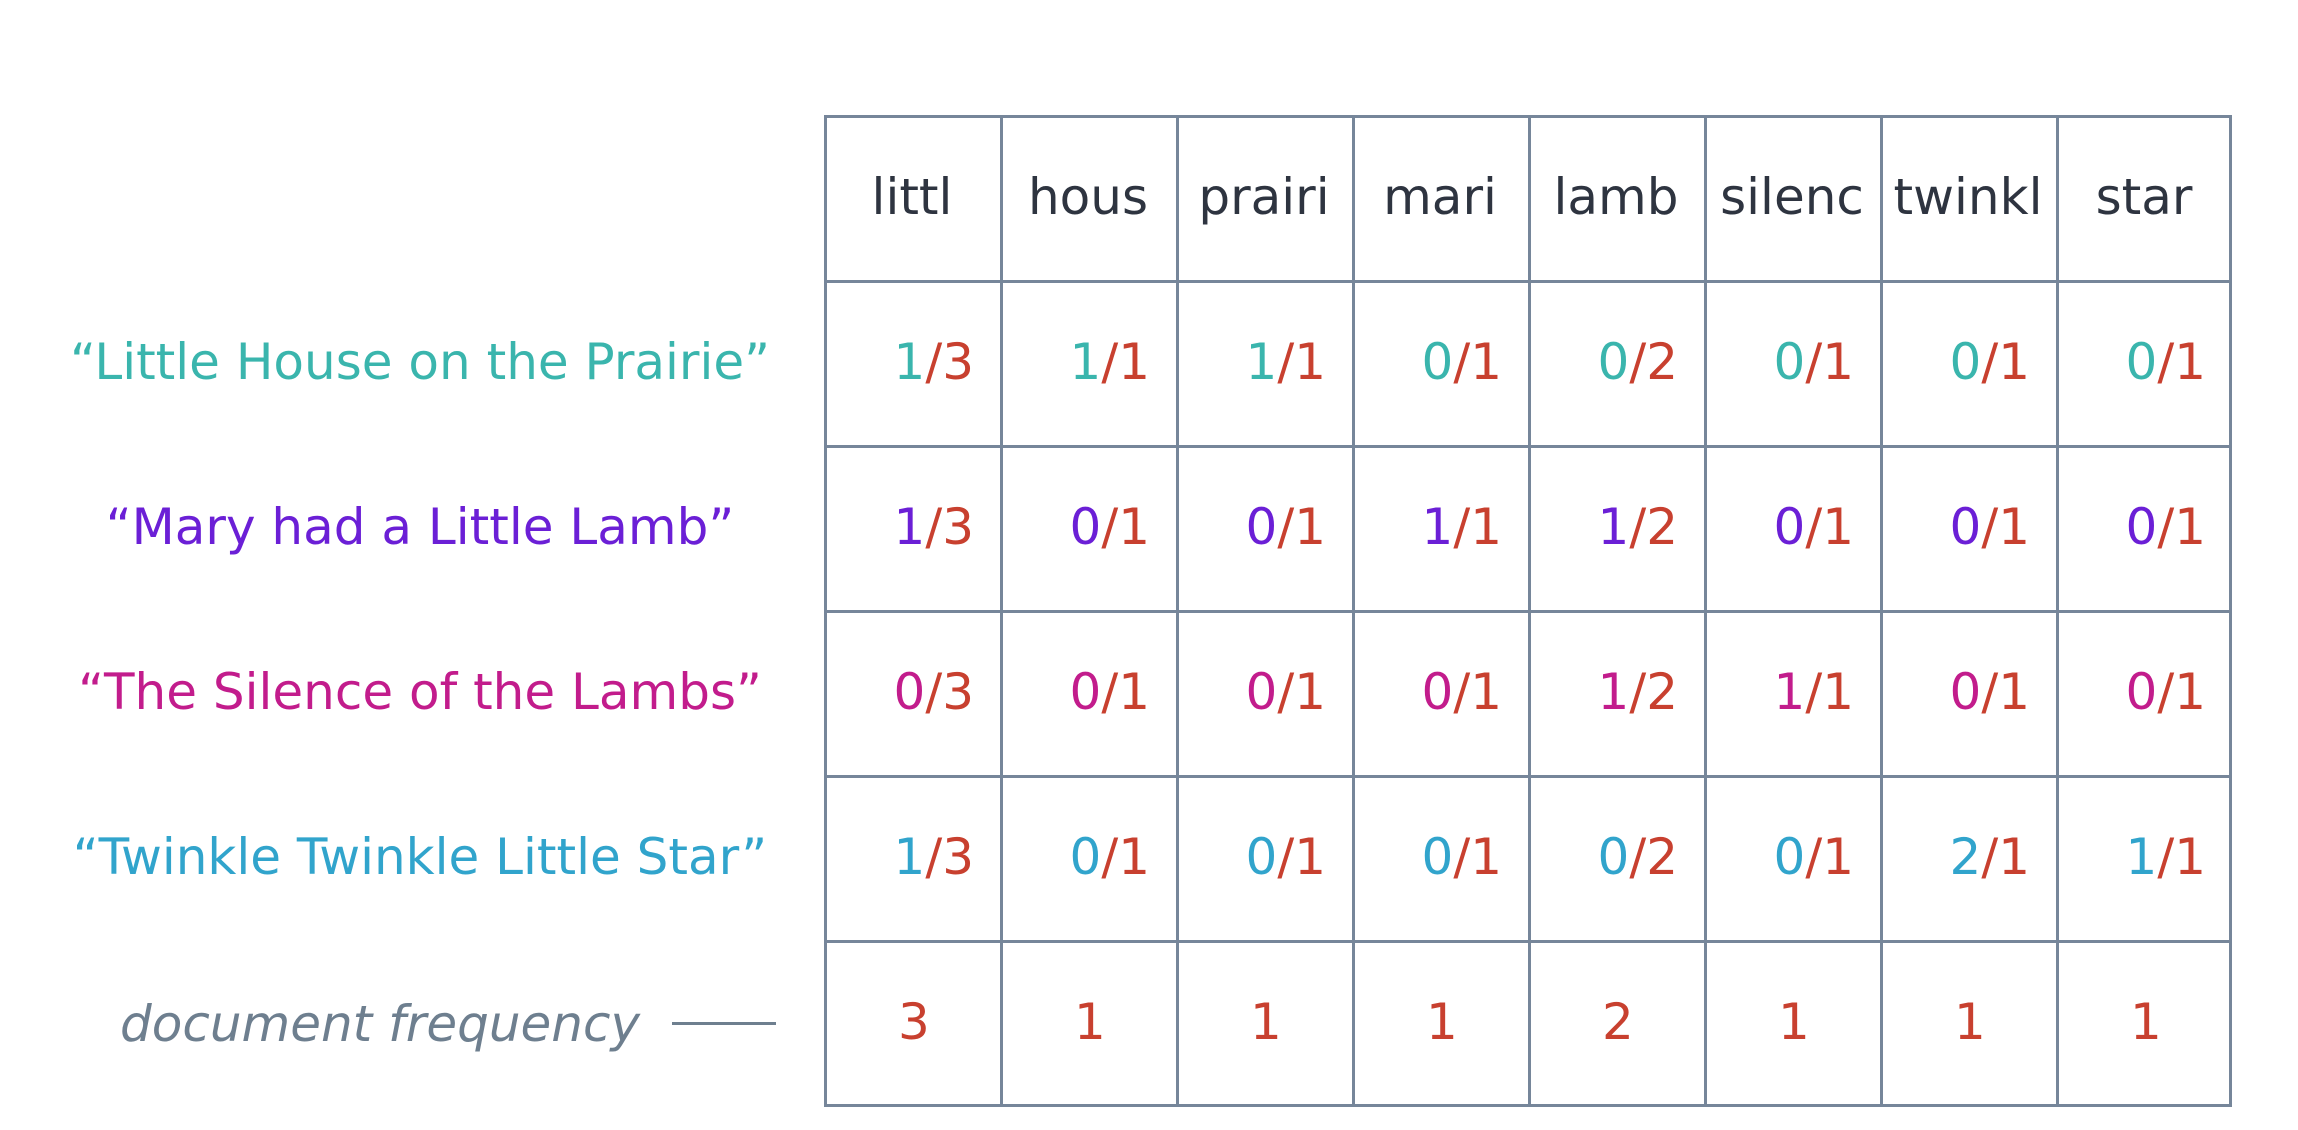 This screenshot has width=2298, height=1130. I want to click on term-header-prairi: prairi, so click(1264, 197).